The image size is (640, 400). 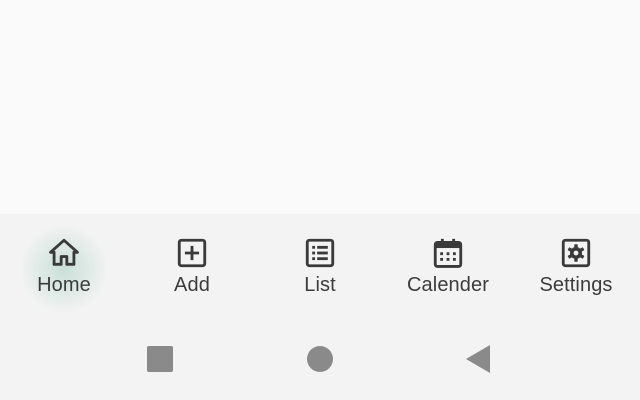 What do you see at coordinates (64, 253) in the screenshot?
I see `home-icon` at bounding box center [64, 253].